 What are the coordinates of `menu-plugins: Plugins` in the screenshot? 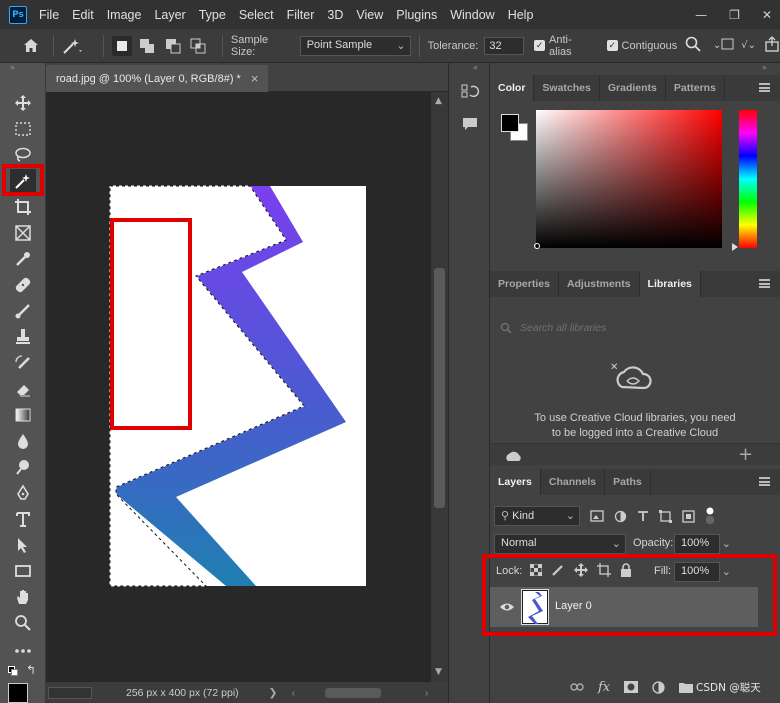 It's located at (416, 15).